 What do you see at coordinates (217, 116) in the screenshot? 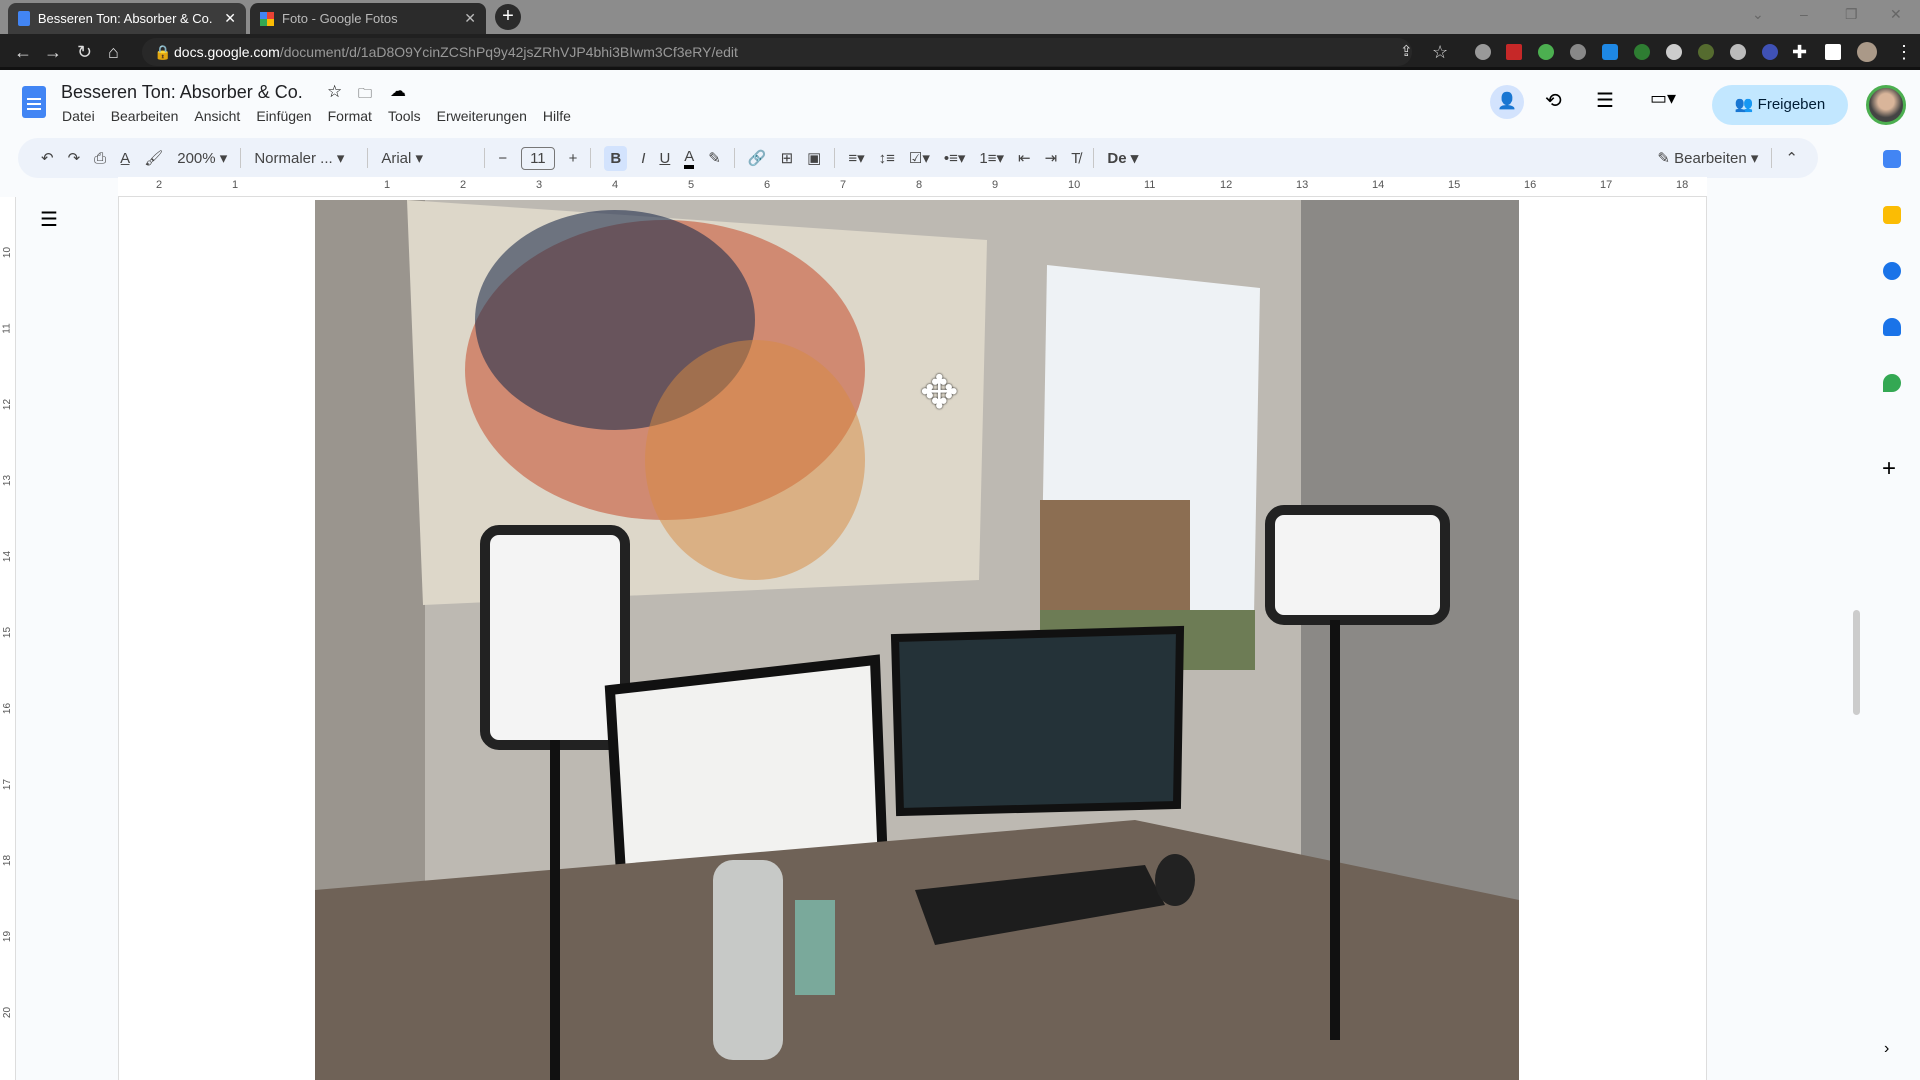
I see `menu-ansicht: Ansicht` at bounding box center [217, 116].